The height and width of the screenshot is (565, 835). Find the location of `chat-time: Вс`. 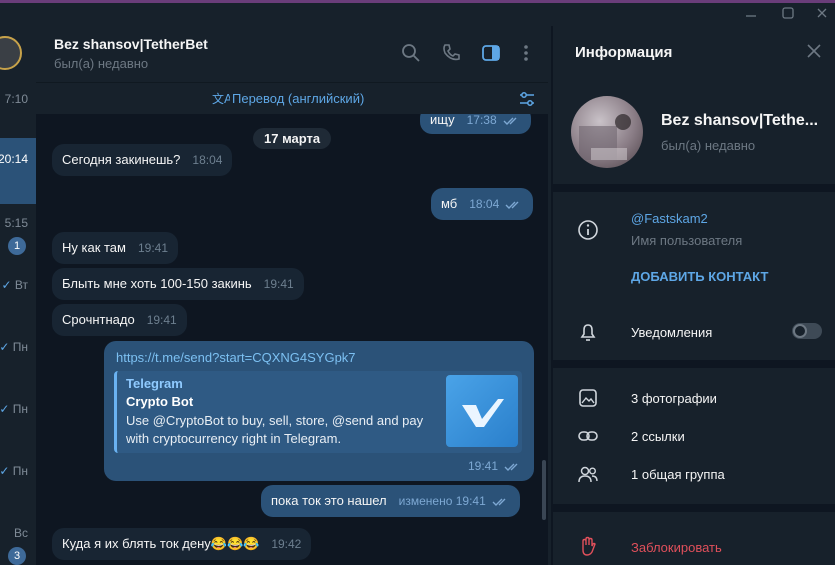

chat-time: Вс is located at coordinates (20, 533).